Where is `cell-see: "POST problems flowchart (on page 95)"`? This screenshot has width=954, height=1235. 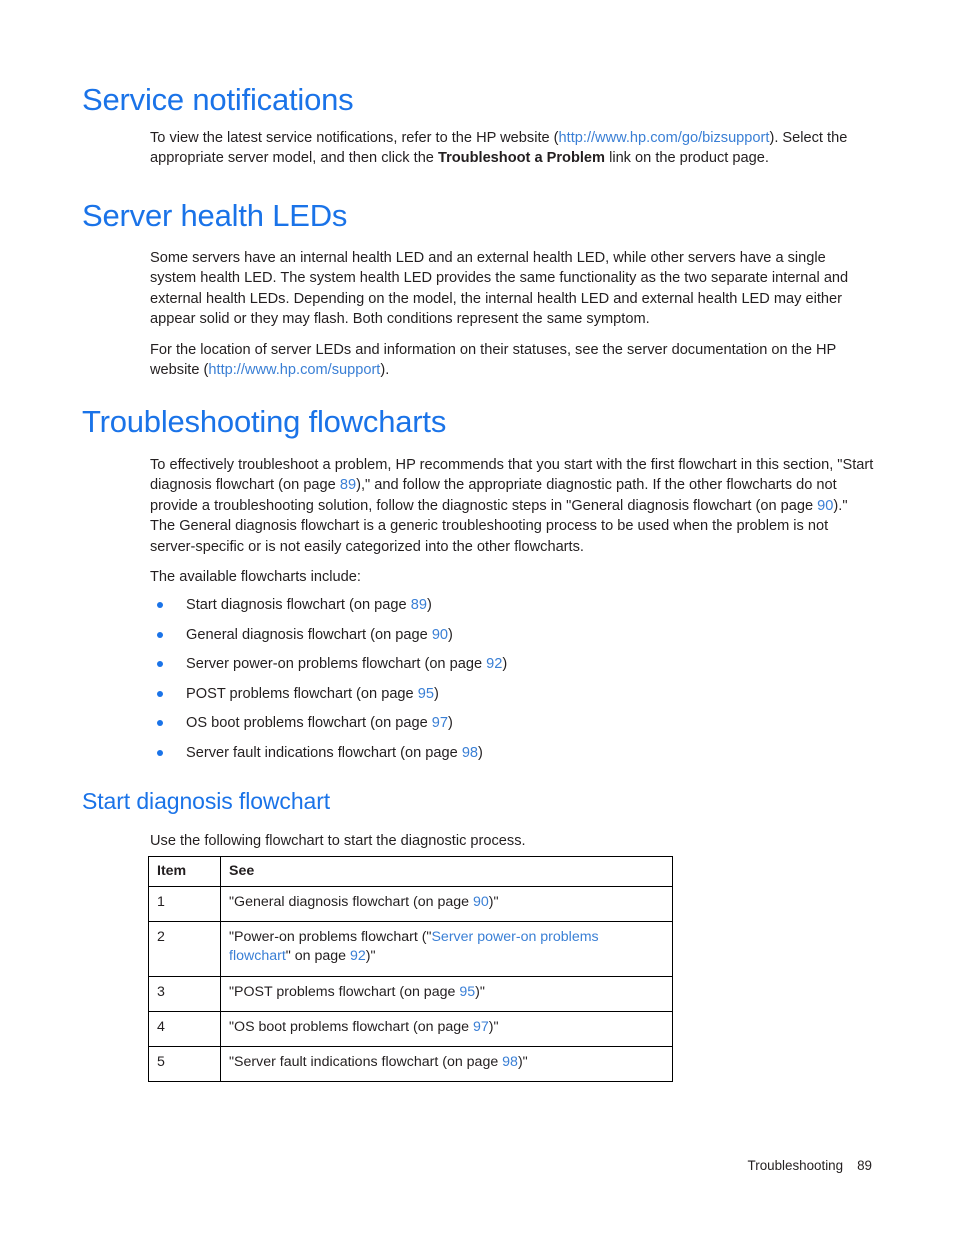
cell-see: "POST problems flowchart (on page 95)" is located at coordinates (446, 994).